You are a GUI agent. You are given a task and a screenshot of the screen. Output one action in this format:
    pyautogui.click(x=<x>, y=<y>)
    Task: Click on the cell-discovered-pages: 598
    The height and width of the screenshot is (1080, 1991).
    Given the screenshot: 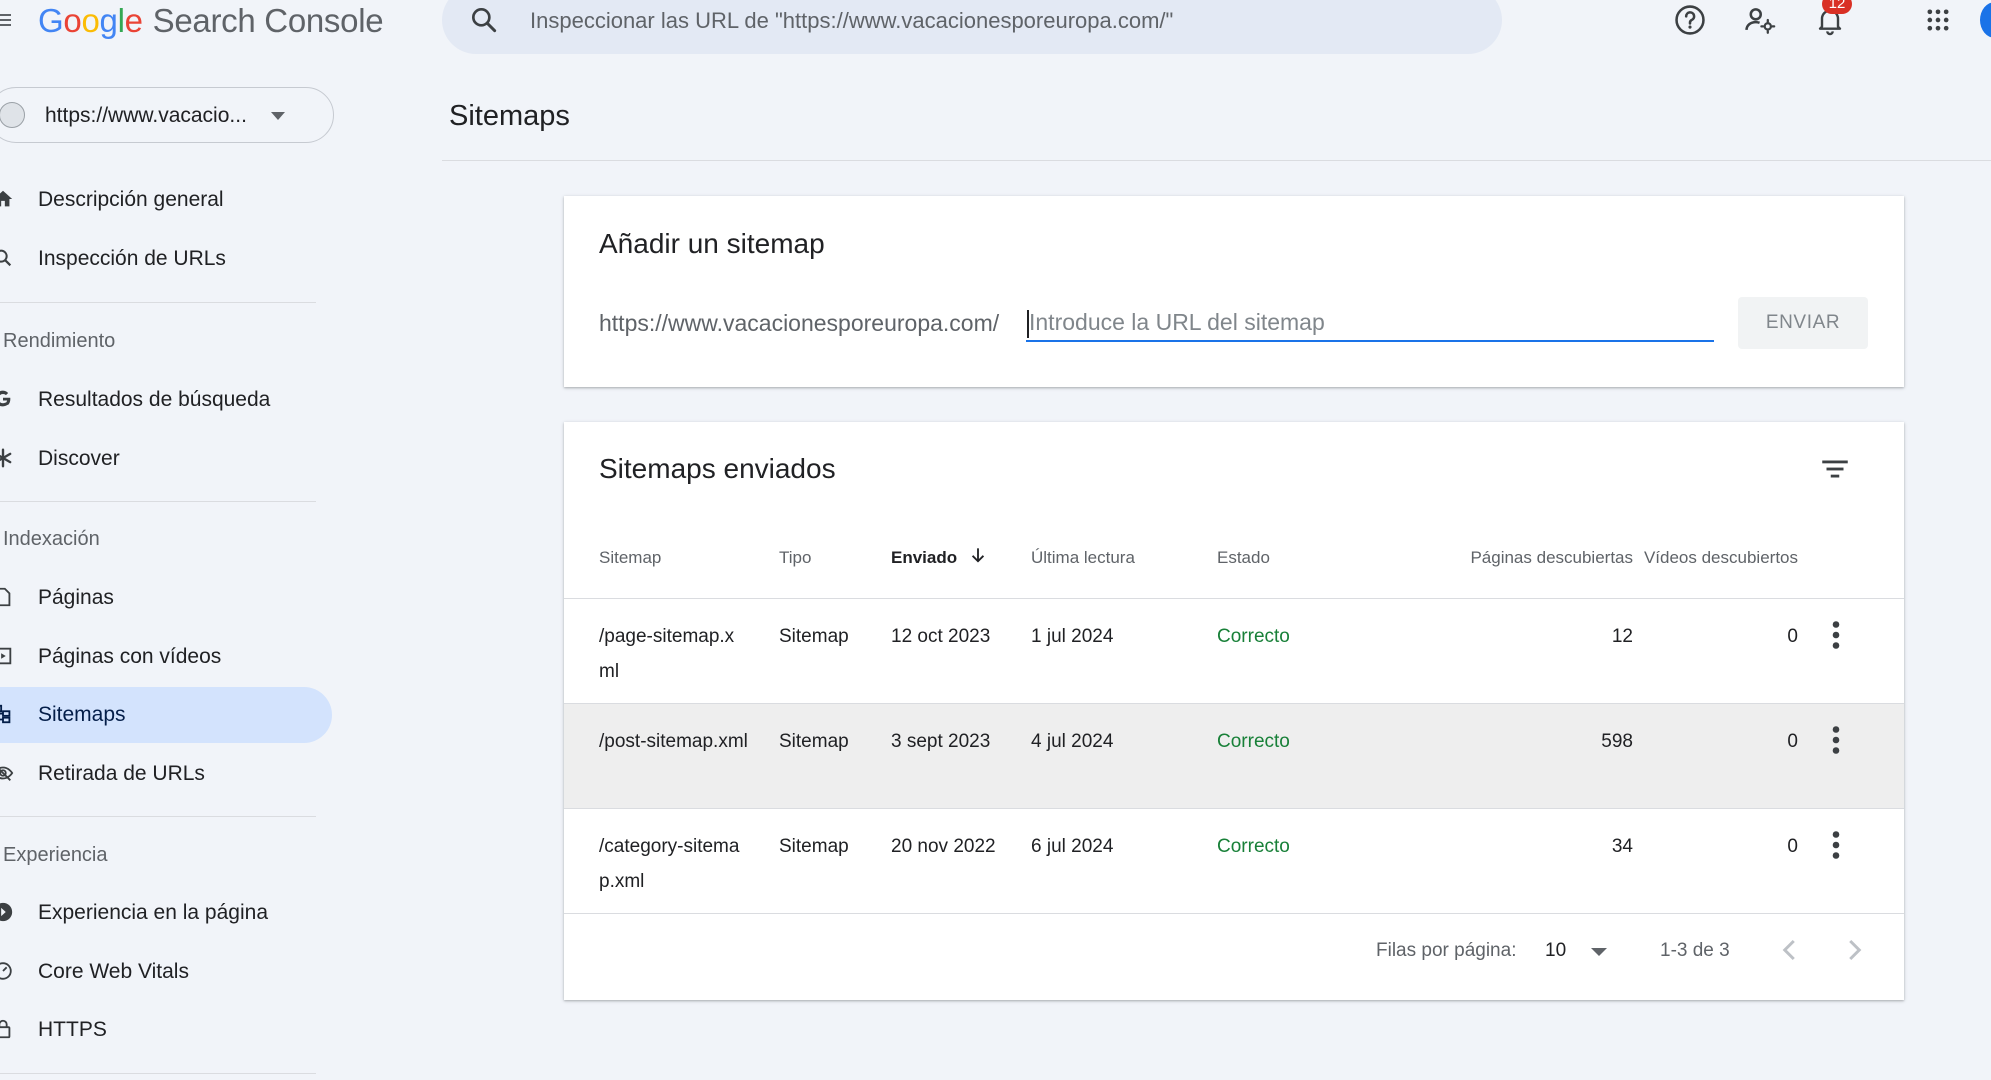 What is the action you would take?
    pyautogui.click(x=1617, y=741)
    